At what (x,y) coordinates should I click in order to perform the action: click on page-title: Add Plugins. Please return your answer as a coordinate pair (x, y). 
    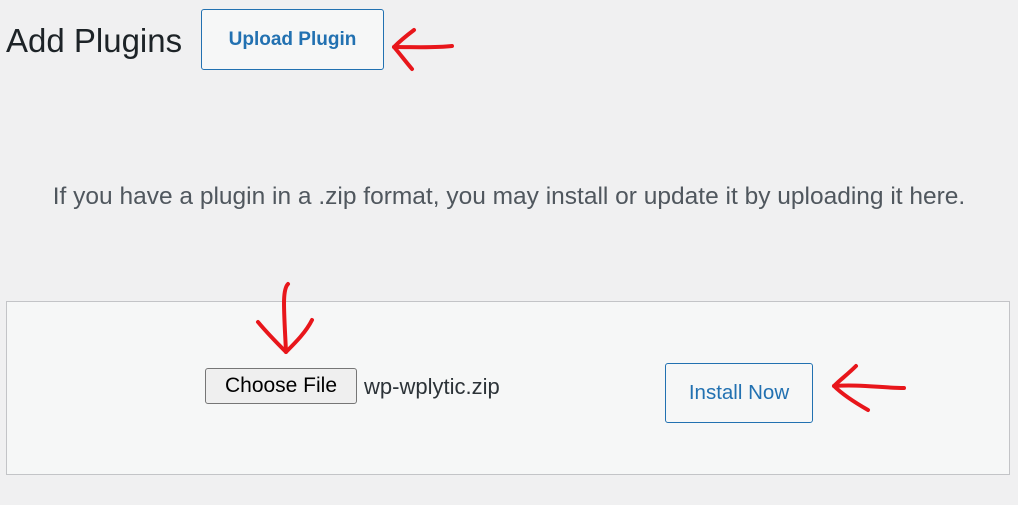
    Looking at the image, I should click on (94, 40).